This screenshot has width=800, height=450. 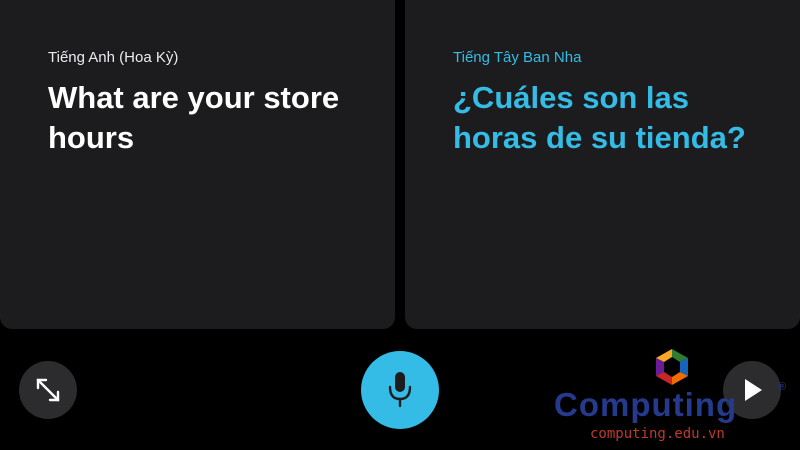 I want to click on translated-phrase: ¿Cuáles son las horas de su tienda?, so click(x=599, y=117).